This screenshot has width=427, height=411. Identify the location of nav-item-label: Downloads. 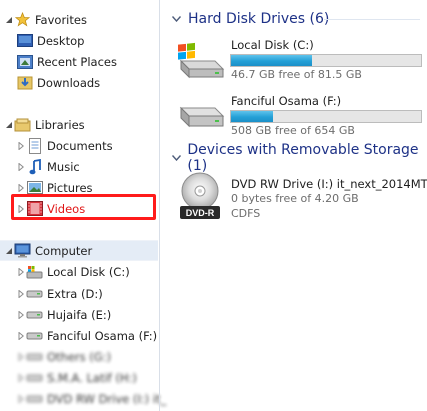
(69, 82).